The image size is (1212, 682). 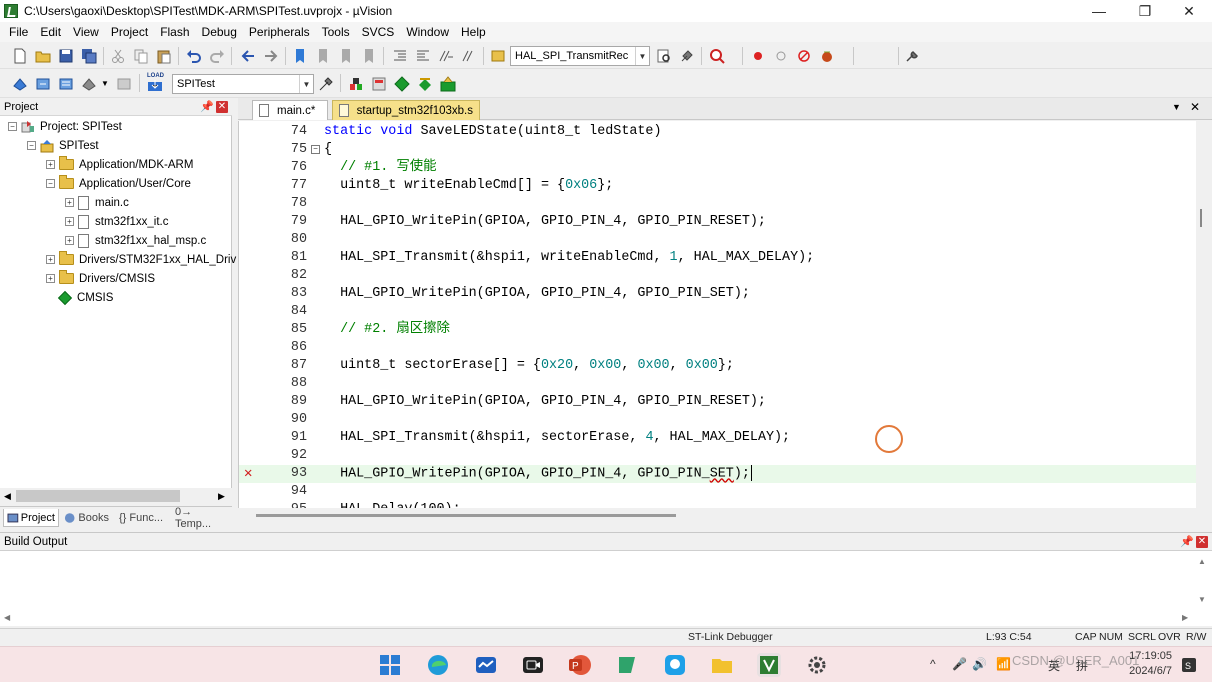 I want to click on kill-breakpoints-icon, so click(x=827, y=56).